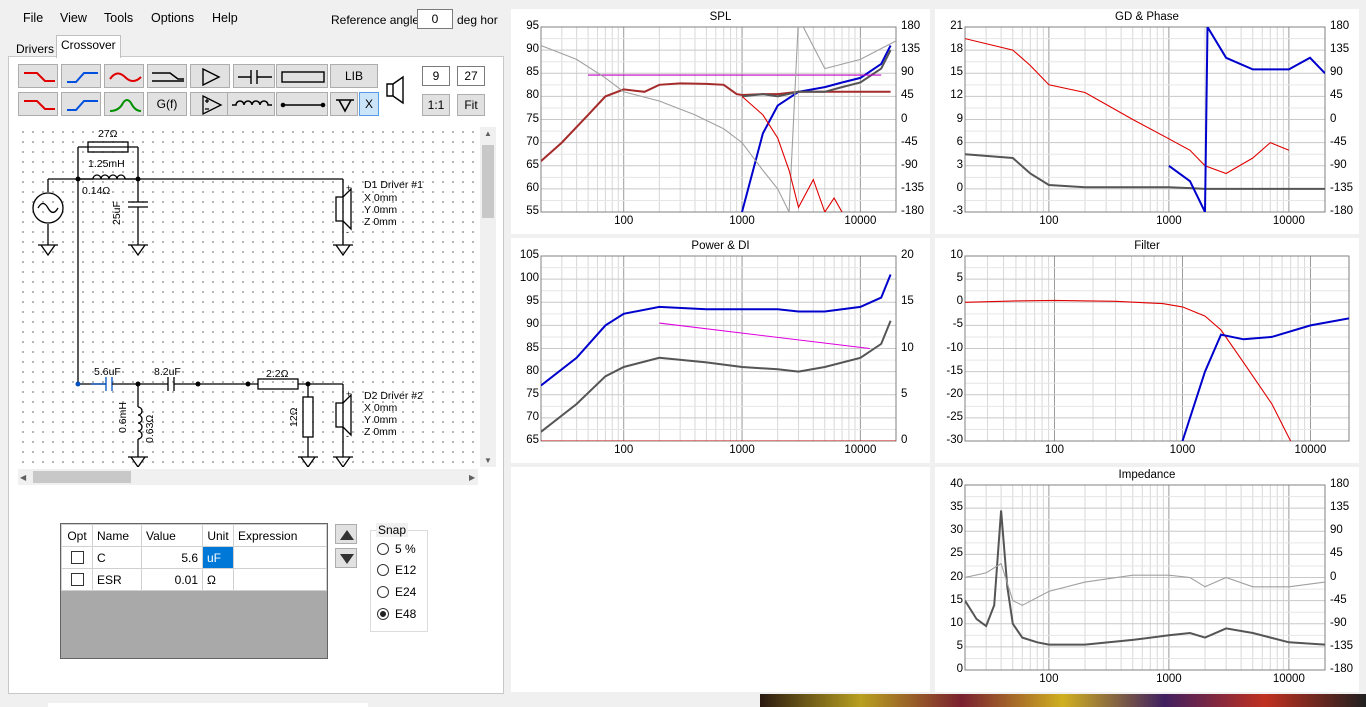 Image resolution: width=1366 pixels, height=707 pixels. I want to click on bandpass-button, so click(124, 104).